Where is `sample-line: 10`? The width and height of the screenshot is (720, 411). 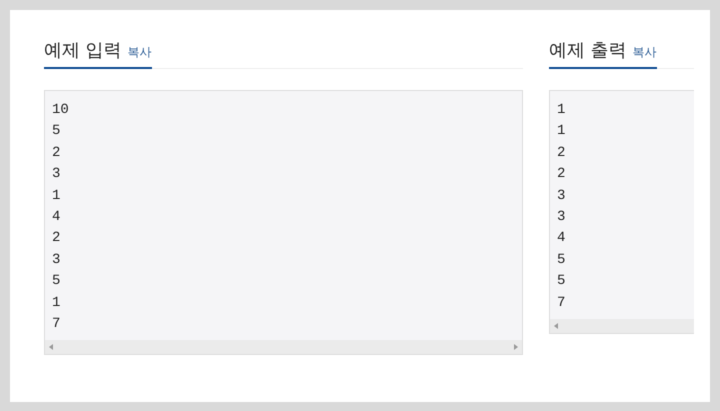 sample-line: 10 is located at coordinates (61, 110).